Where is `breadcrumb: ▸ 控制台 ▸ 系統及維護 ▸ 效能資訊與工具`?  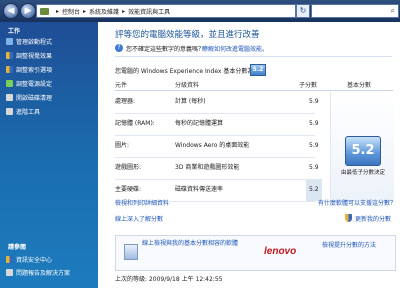
breadcrumb: ▸ 控制台 ▸ 系統及維護 ▸ 效能資訊與工具 is located at coordinates (166, 11).